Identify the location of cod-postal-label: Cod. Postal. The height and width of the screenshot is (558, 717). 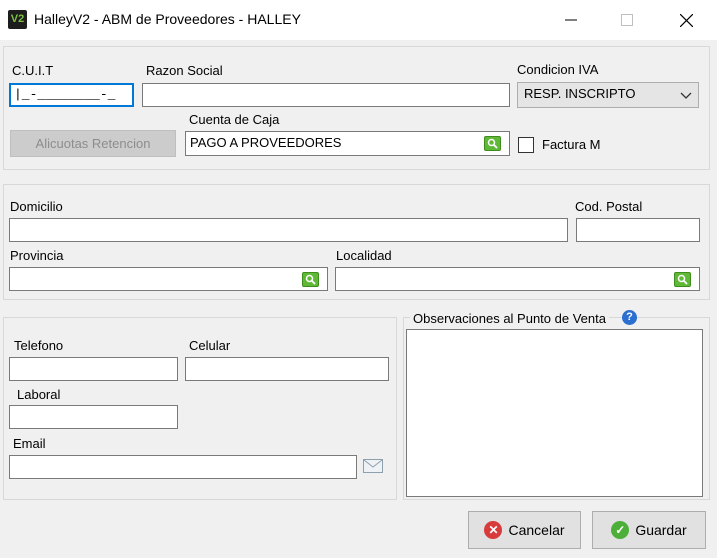
(609, 206).